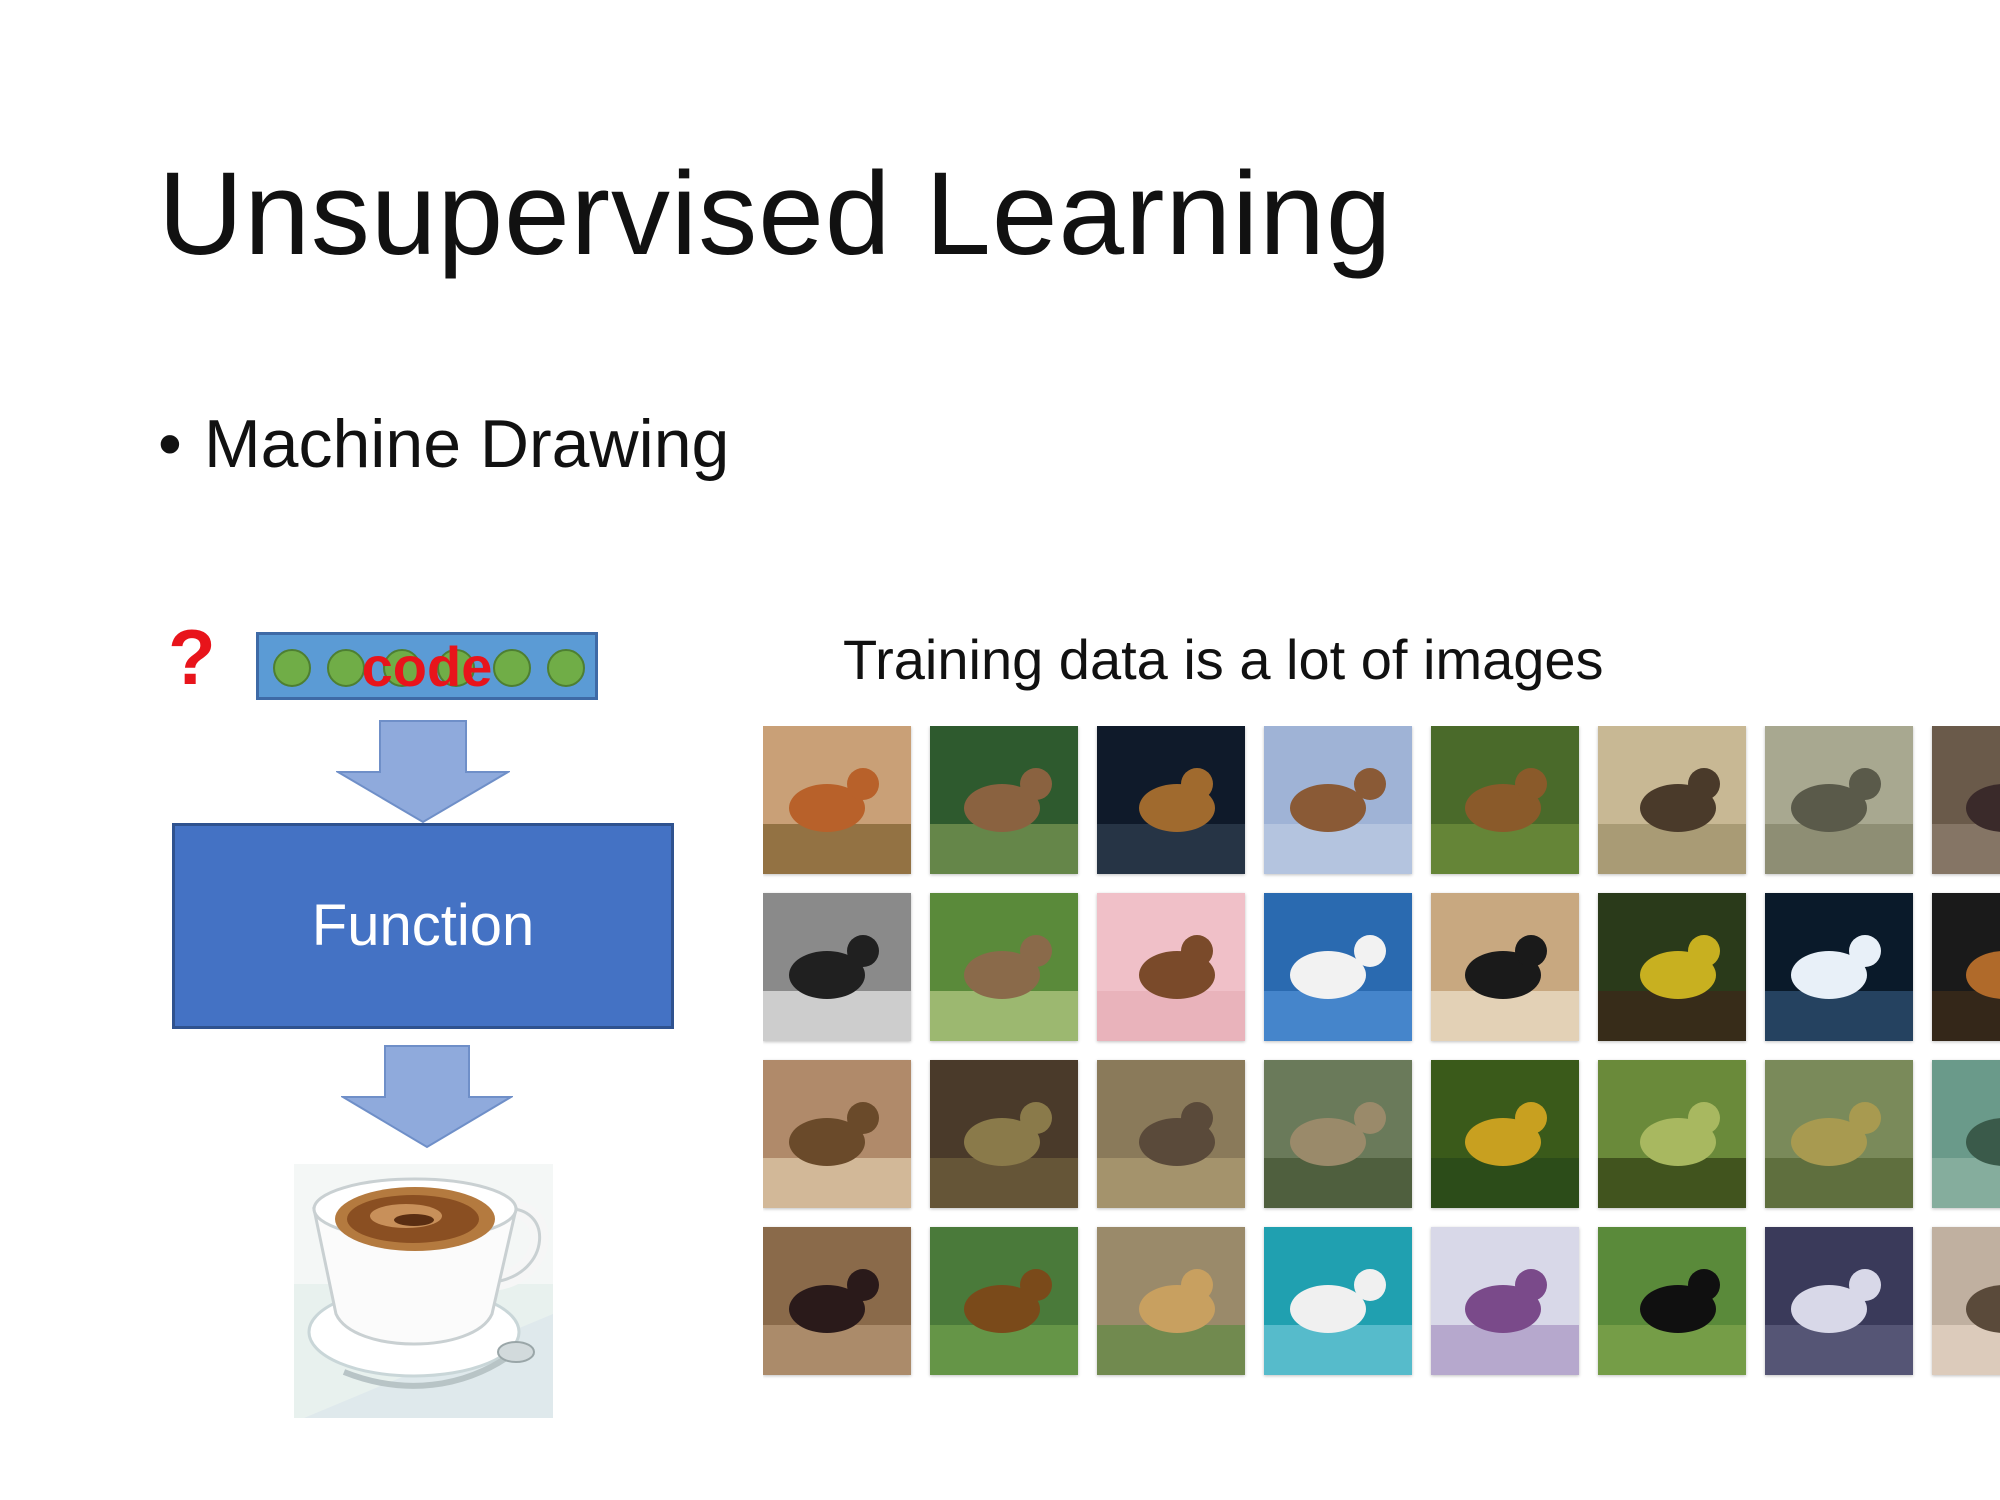 This screenshot has width=2000, height=1500. Describe the element at coordinates (1223, 659) in the screenshot. I see `training-data-caption: Training data is a lot of images` at that location.